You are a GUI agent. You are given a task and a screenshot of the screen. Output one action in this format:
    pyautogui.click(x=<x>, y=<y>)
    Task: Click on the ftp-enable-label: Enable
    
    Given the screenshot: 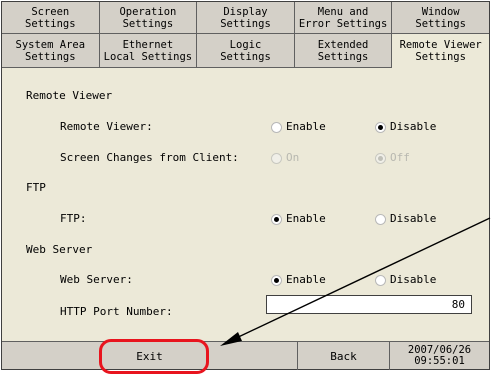 What is the action you would take?
    pyautogui.click(x=306, y=218)
    